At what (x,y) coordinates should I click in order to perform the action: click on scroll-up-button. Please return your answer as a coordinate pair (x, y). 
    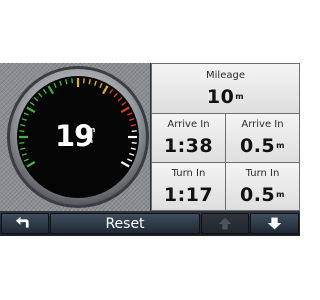
    Looking at the image, I should click on (225, 223).